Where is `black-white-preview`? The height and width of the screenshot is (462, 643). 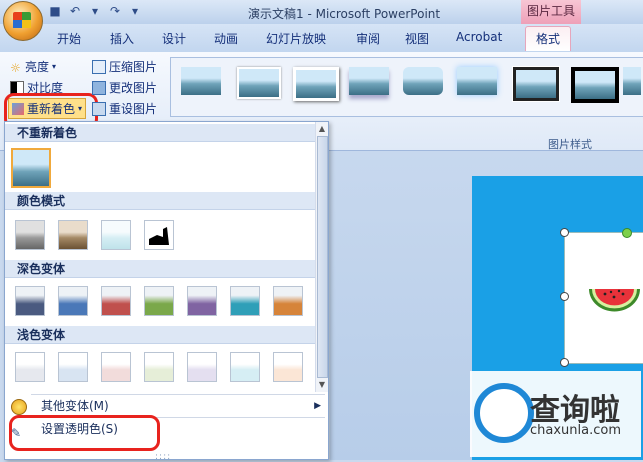
black-white-preview is located at coordinates (159, 236).